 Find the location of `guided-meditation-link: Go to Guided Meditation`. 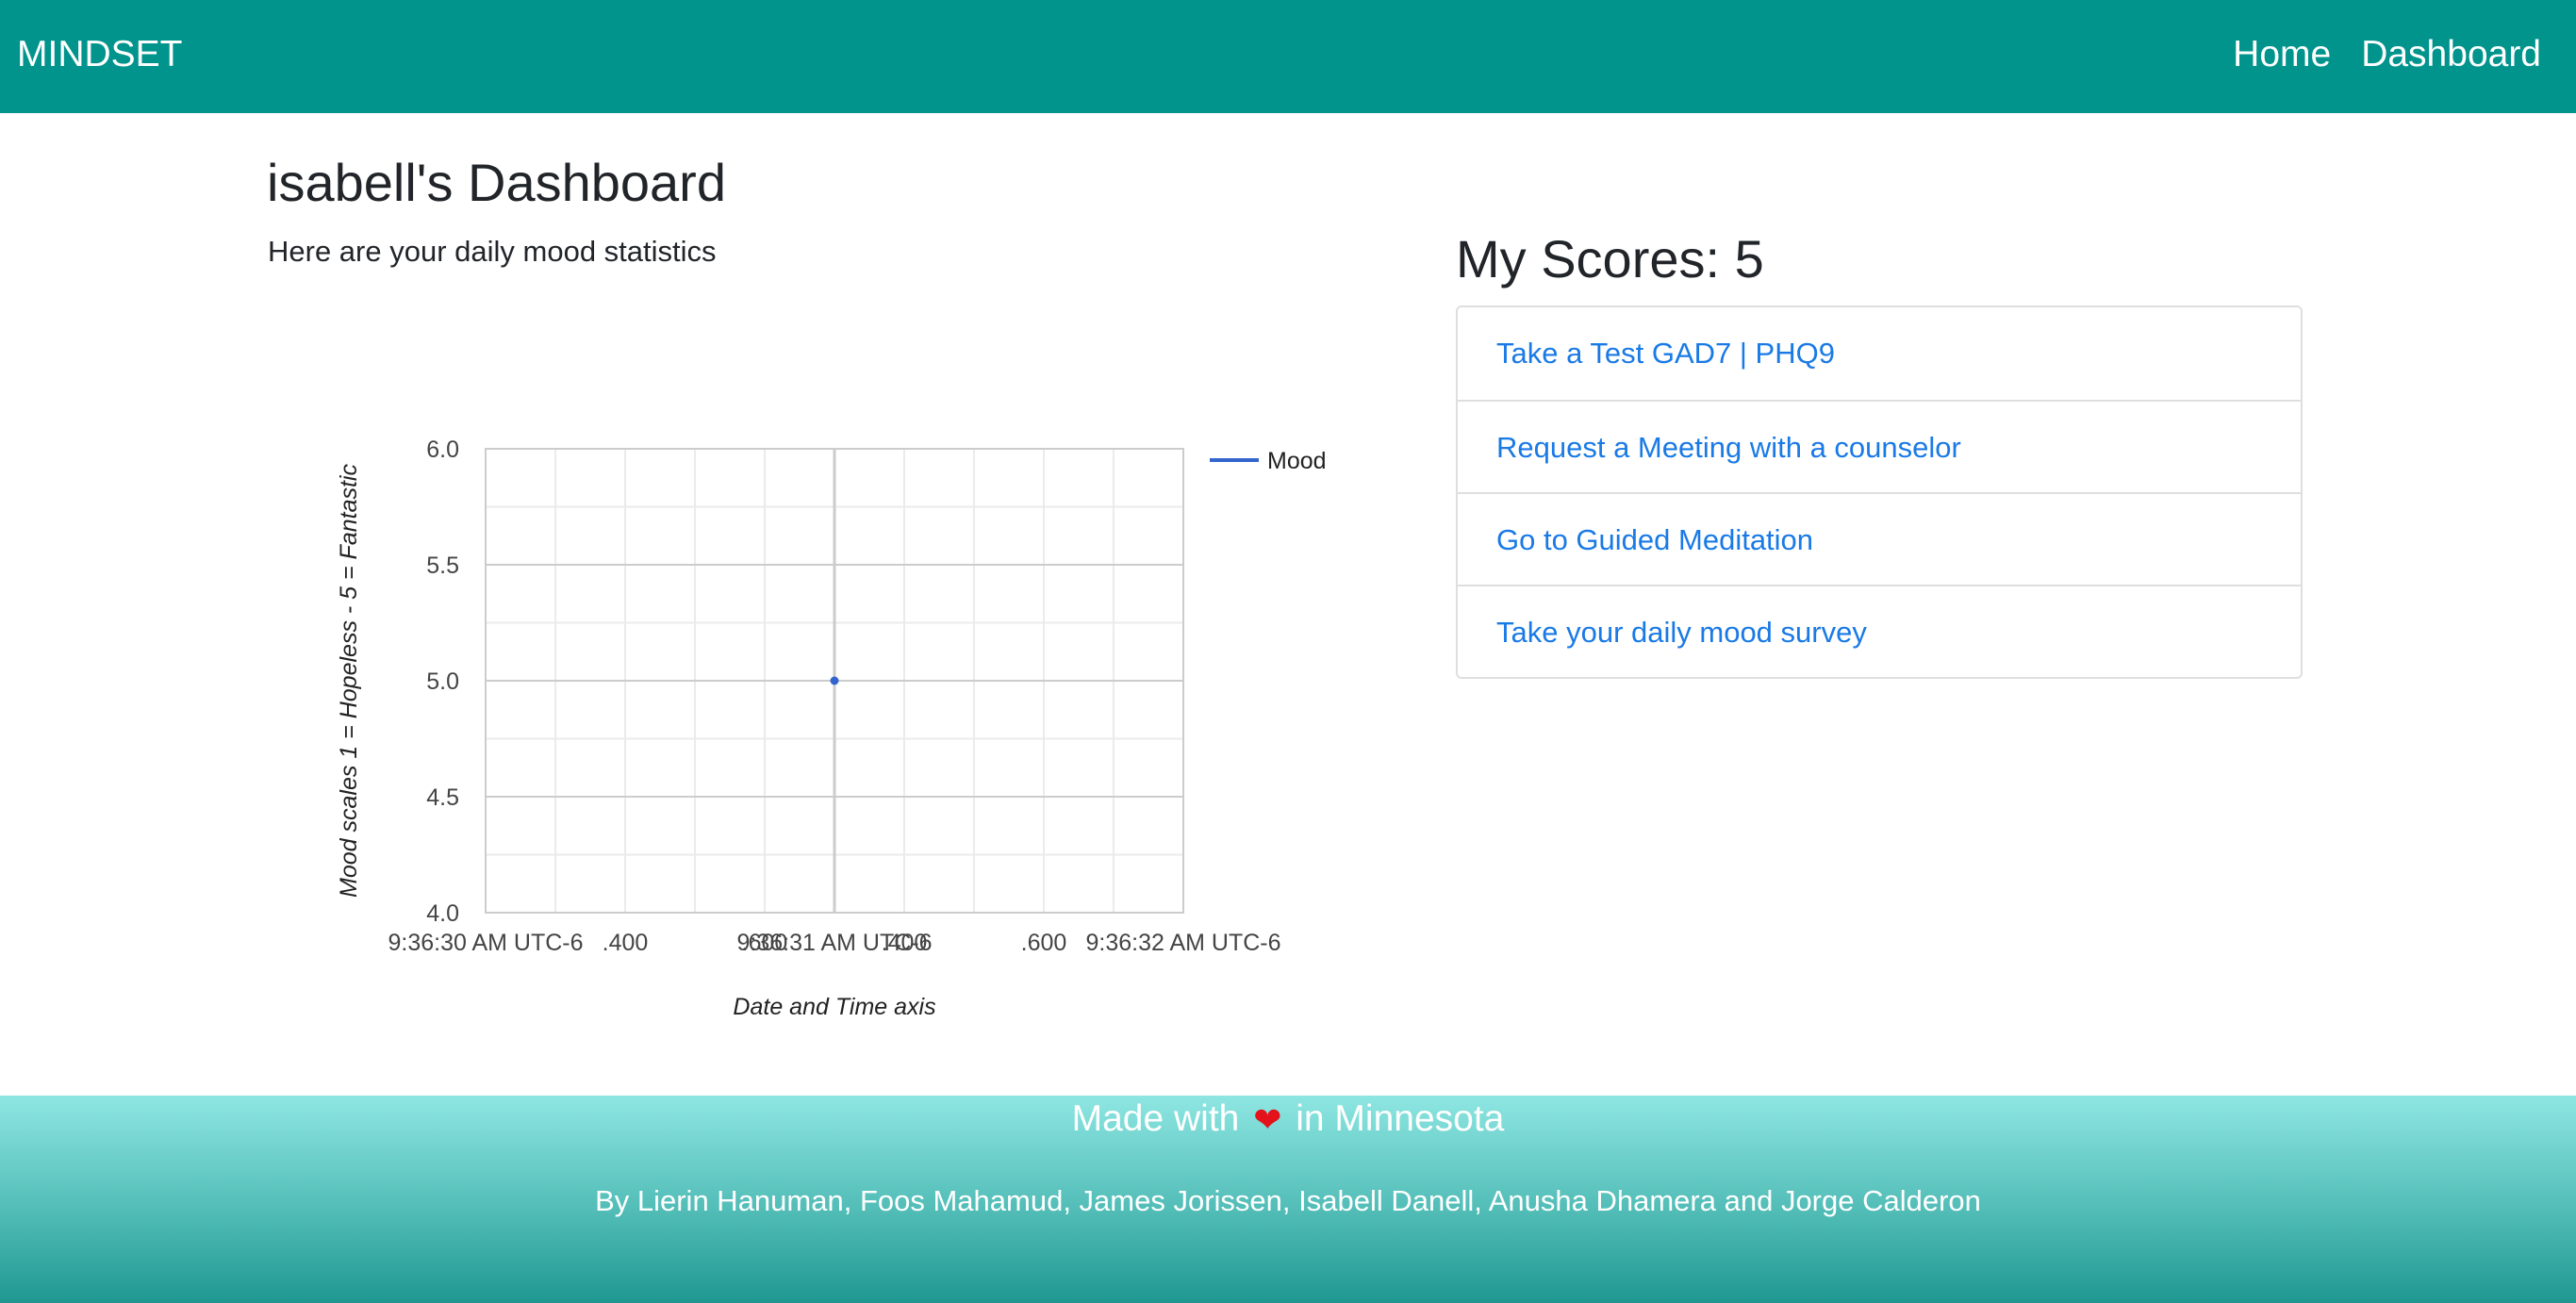

guided-meditation-link: Go to Guided Meditation is located at coordinates (1879, 538).